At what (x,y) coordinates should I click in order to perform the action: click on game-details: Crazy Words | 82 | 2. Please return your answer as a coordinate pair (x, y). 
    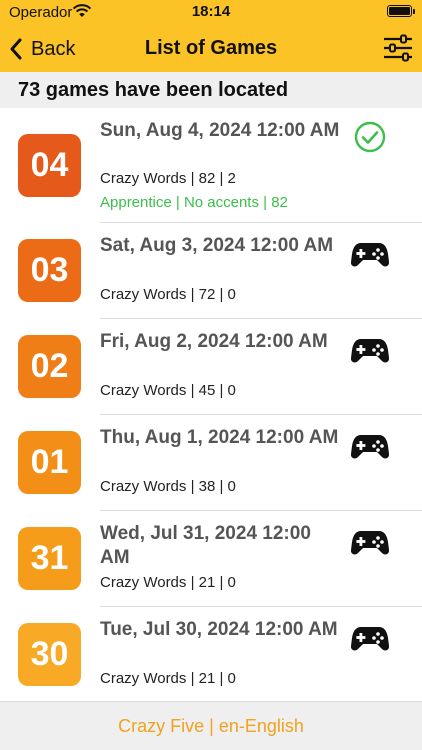
    Looking at the image, I should click on (168, 178).